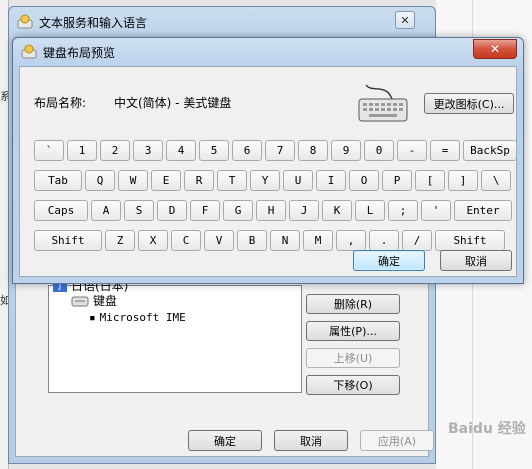 This screenshot has width=532, height=469. I want to click on keyboard-preview-title: 键盘布局预览, so click(79, 52).